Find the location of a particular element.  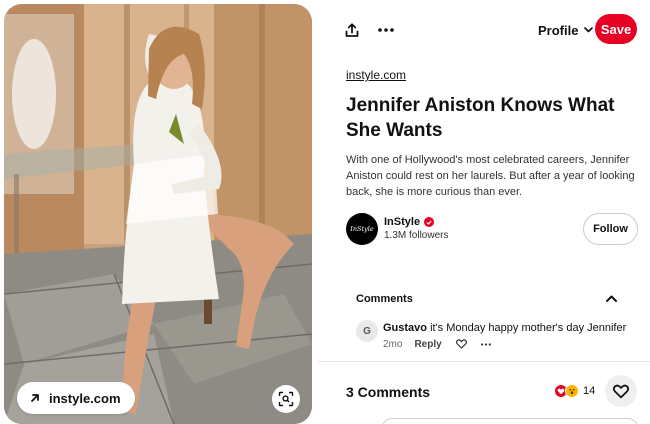

comment-reply-button: Reply is located at coordinates (427, 344).